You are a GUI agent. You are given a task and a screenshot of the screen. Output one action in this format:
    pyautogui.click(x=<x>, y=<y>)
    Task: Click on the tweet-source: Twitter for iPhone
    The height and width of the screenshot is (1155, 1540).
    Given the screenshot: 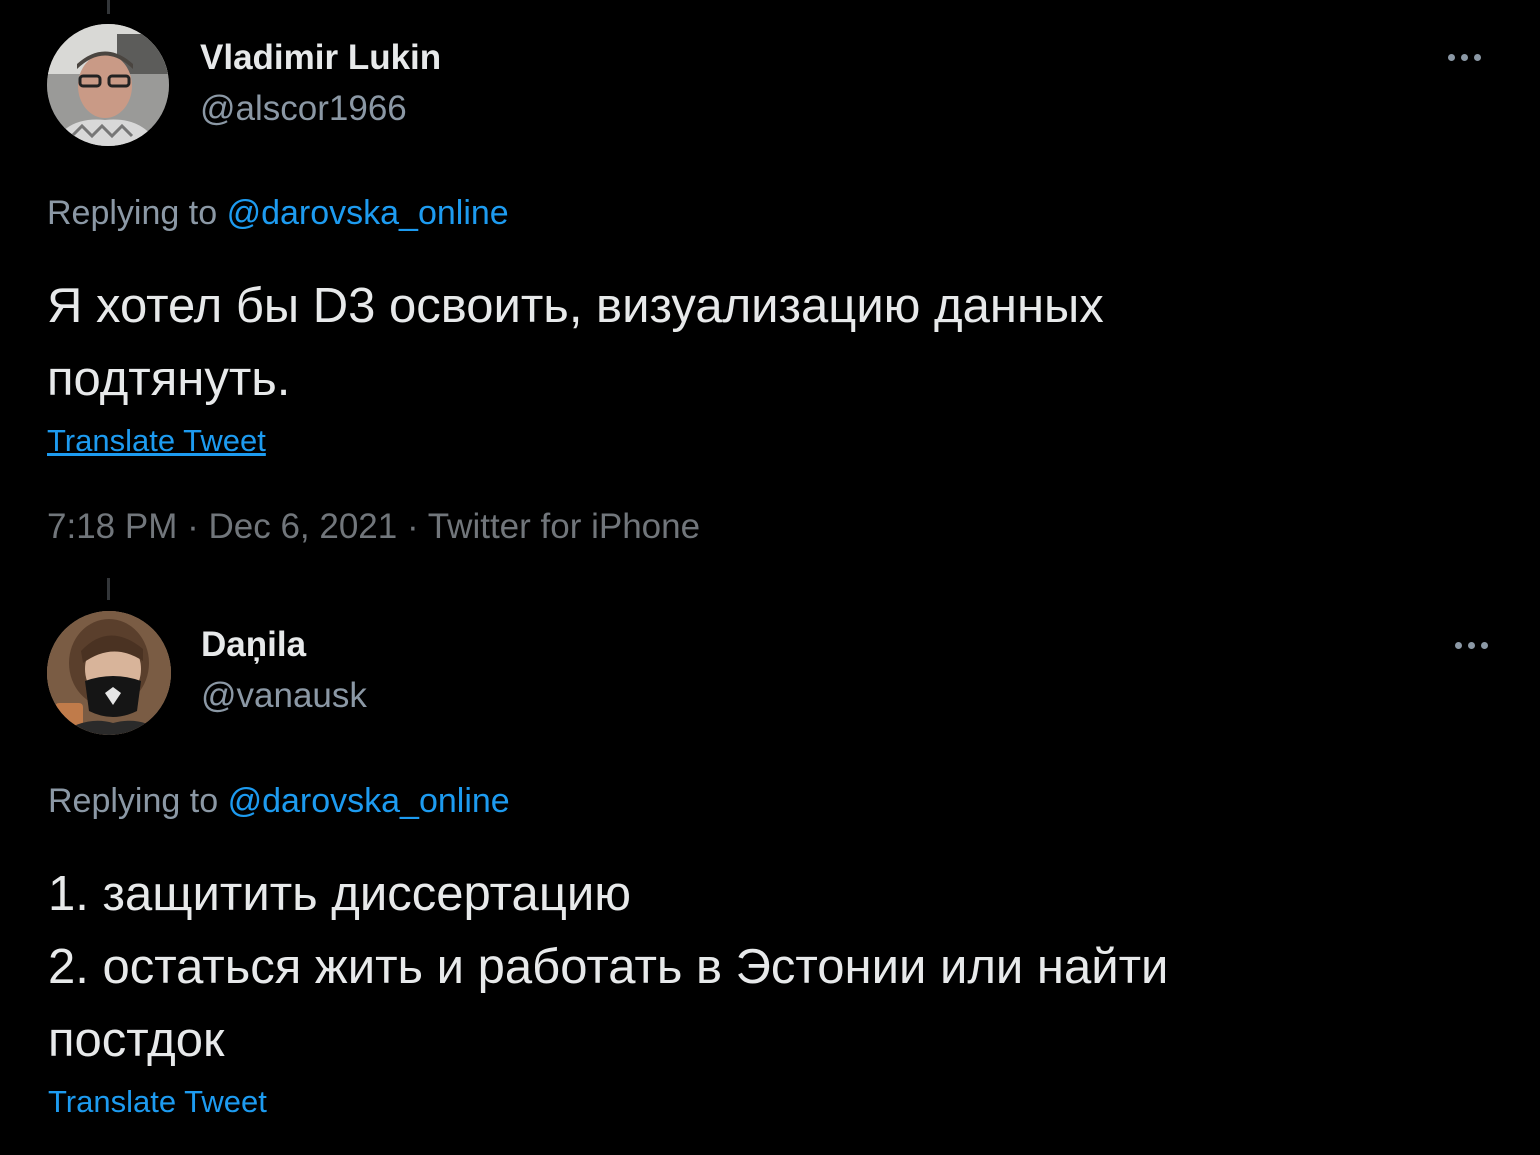 What is the action you would take?
    pyautogui.click(x=564, y=526)
    